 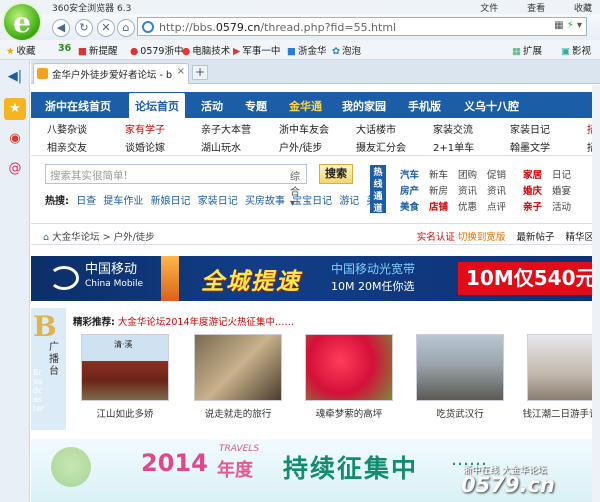 What do you see at coordinates (157, 105) in the screenshot?
I see `nav-forum-home: 论坛首页` at bounding box center [157, 105].